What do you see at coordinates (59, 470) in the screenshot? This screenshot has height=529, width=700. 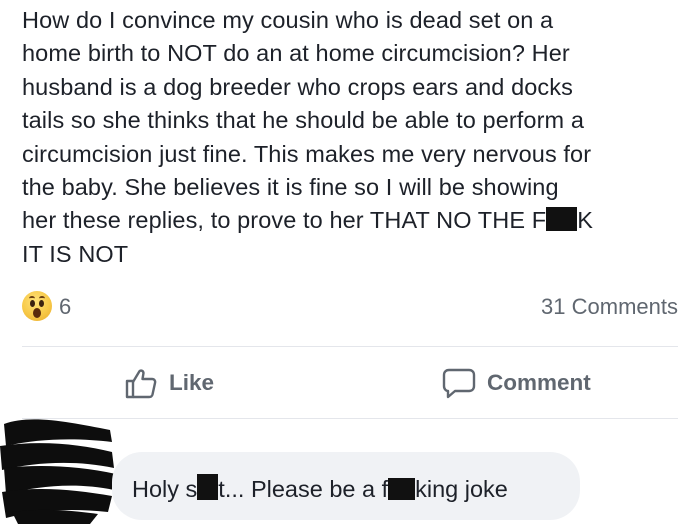 I see `redacted-avatar` at bounding box center [59, 470].